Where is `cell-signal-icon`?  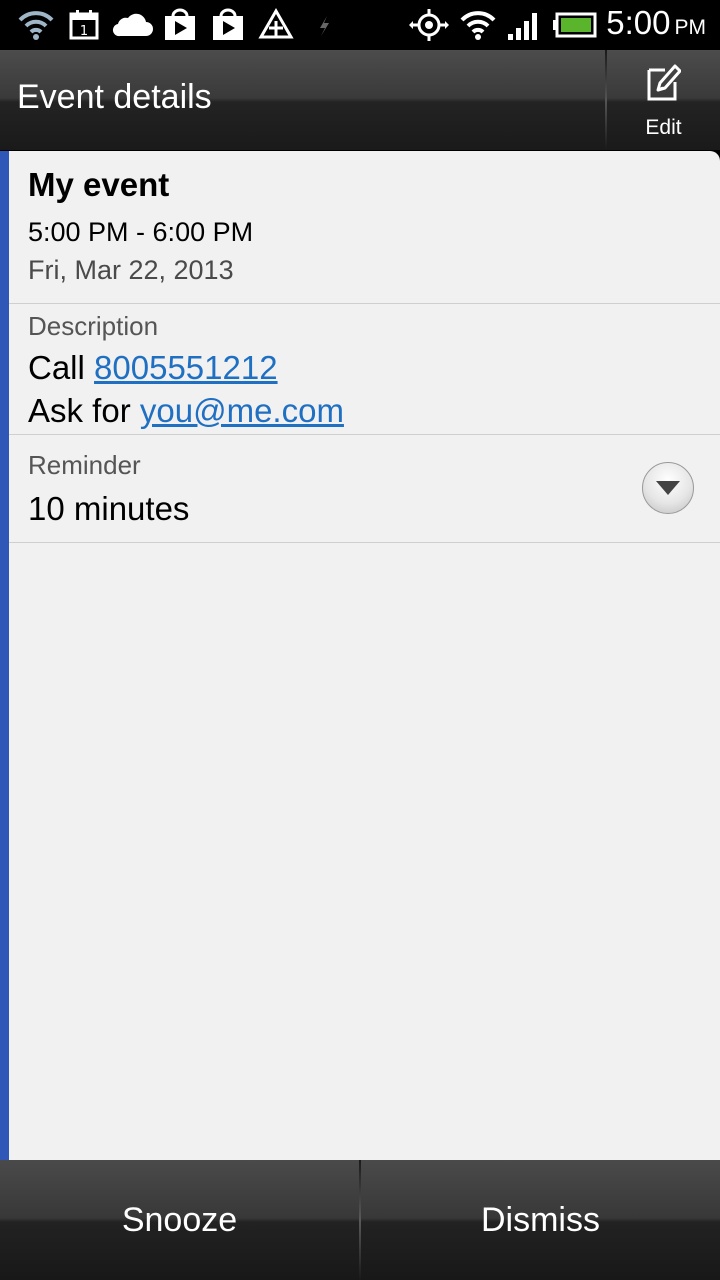
cell-signal-icon is located at coordinates (524, 25).